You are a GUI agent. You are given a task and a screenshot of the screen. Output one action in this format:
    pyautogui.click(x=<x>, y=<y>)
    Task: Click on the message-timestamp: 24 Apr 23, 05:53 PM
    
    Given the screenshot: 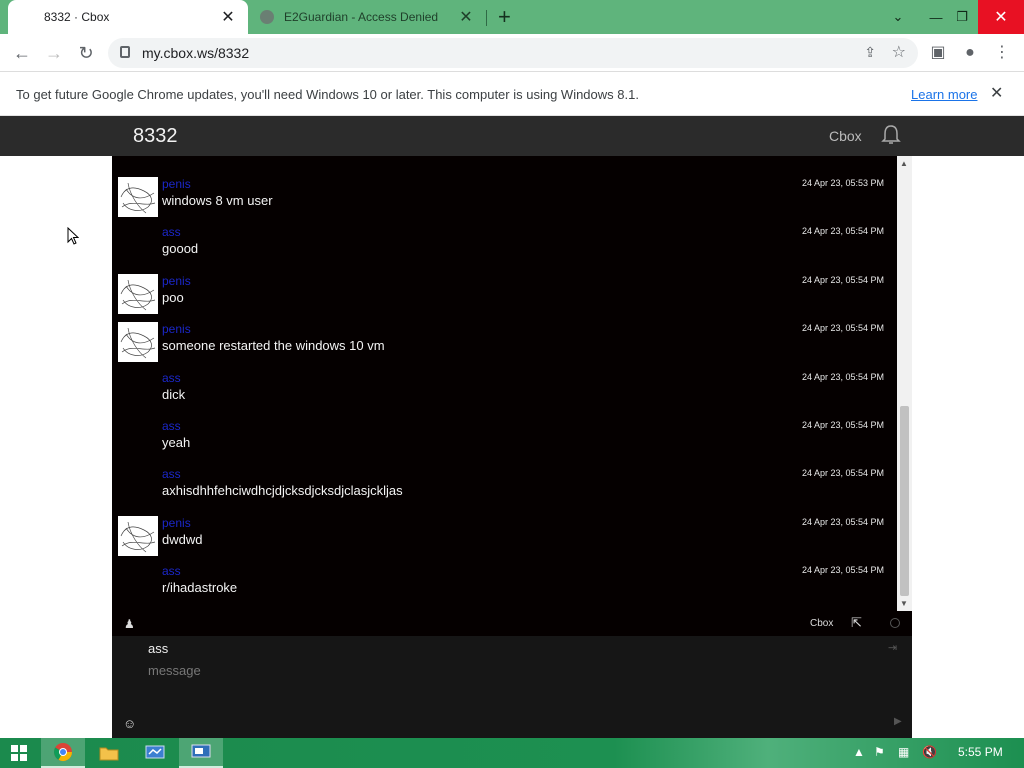 What is the action you would take?
    pyautogui.click(x=842, y=183)
    